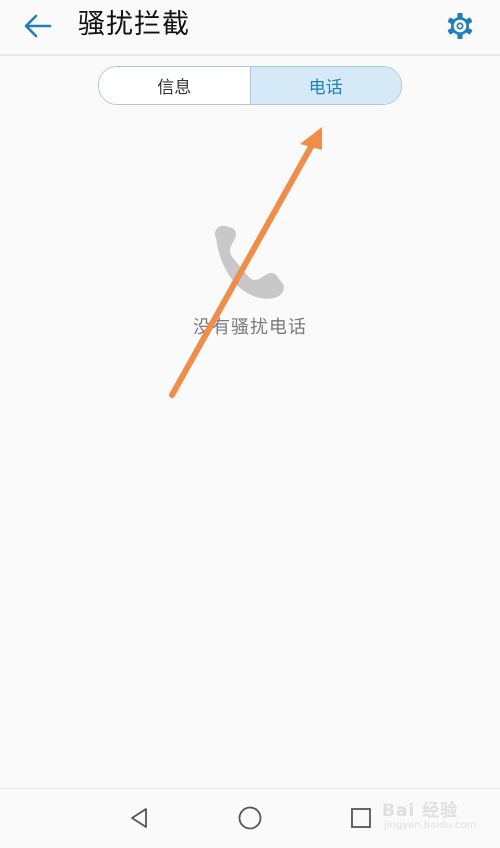 The width and height of the screenshot is (500, 848). What do you see at coordinates (175, 85) in the screenshot?
I see `tab-messages: 信息` at bounding box center [175, 85].